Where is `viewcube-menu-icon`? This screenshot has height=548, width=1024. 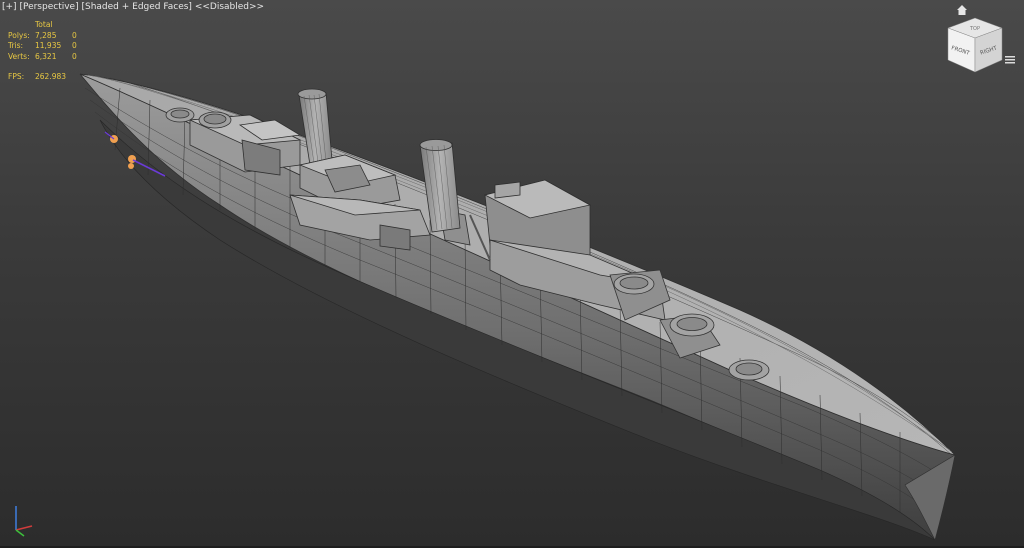 viewcube-menu-icon is located at coordinates (1010, 60).